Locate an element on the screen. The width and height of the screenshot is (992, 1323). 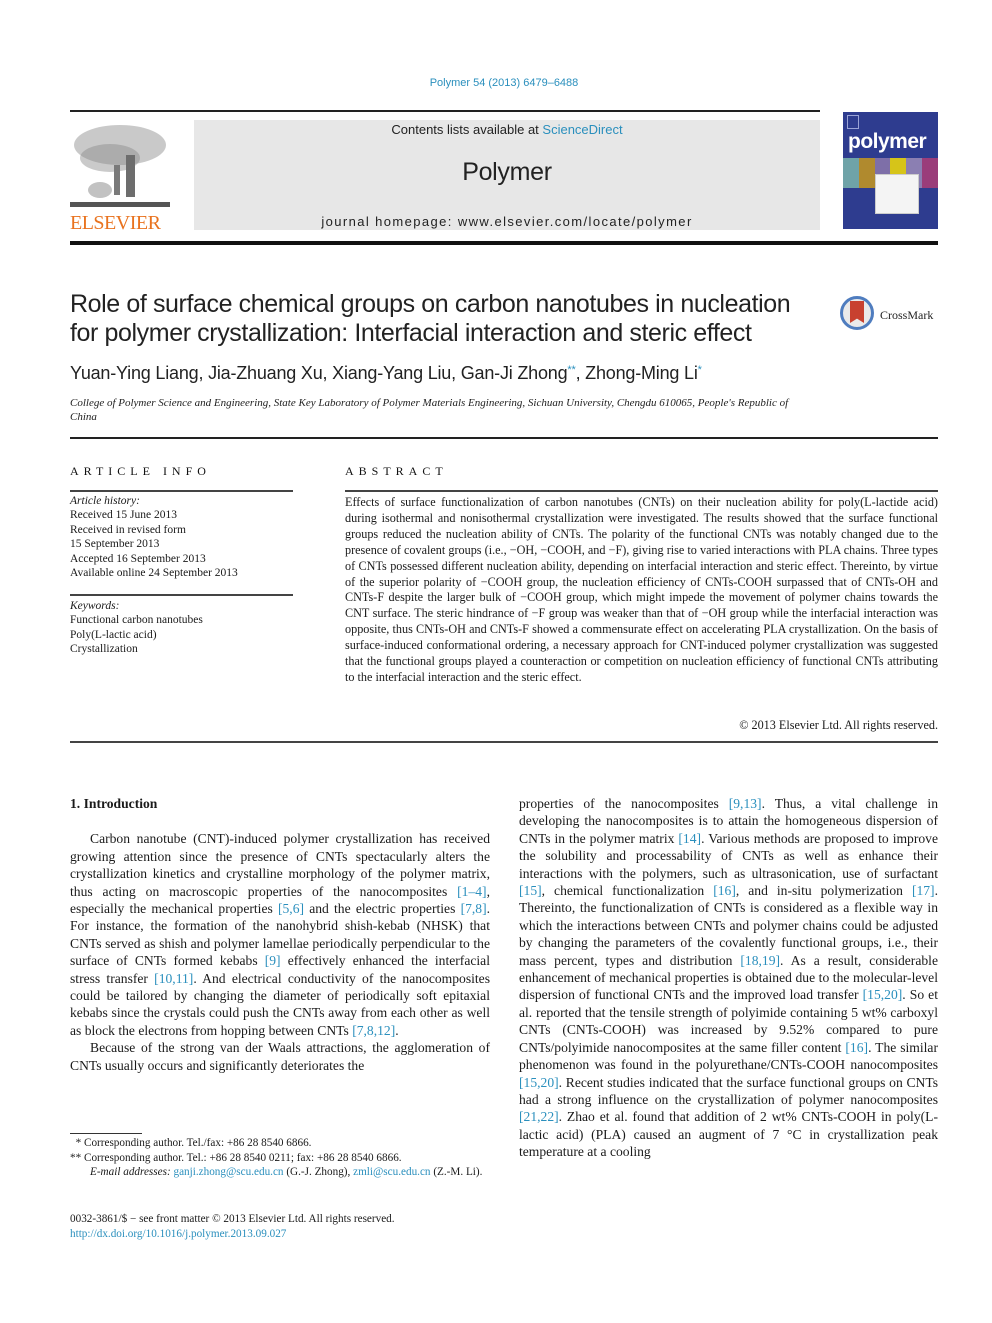
email-link: zmli@scu.edu.cn is located at coordinates (391, 1172).